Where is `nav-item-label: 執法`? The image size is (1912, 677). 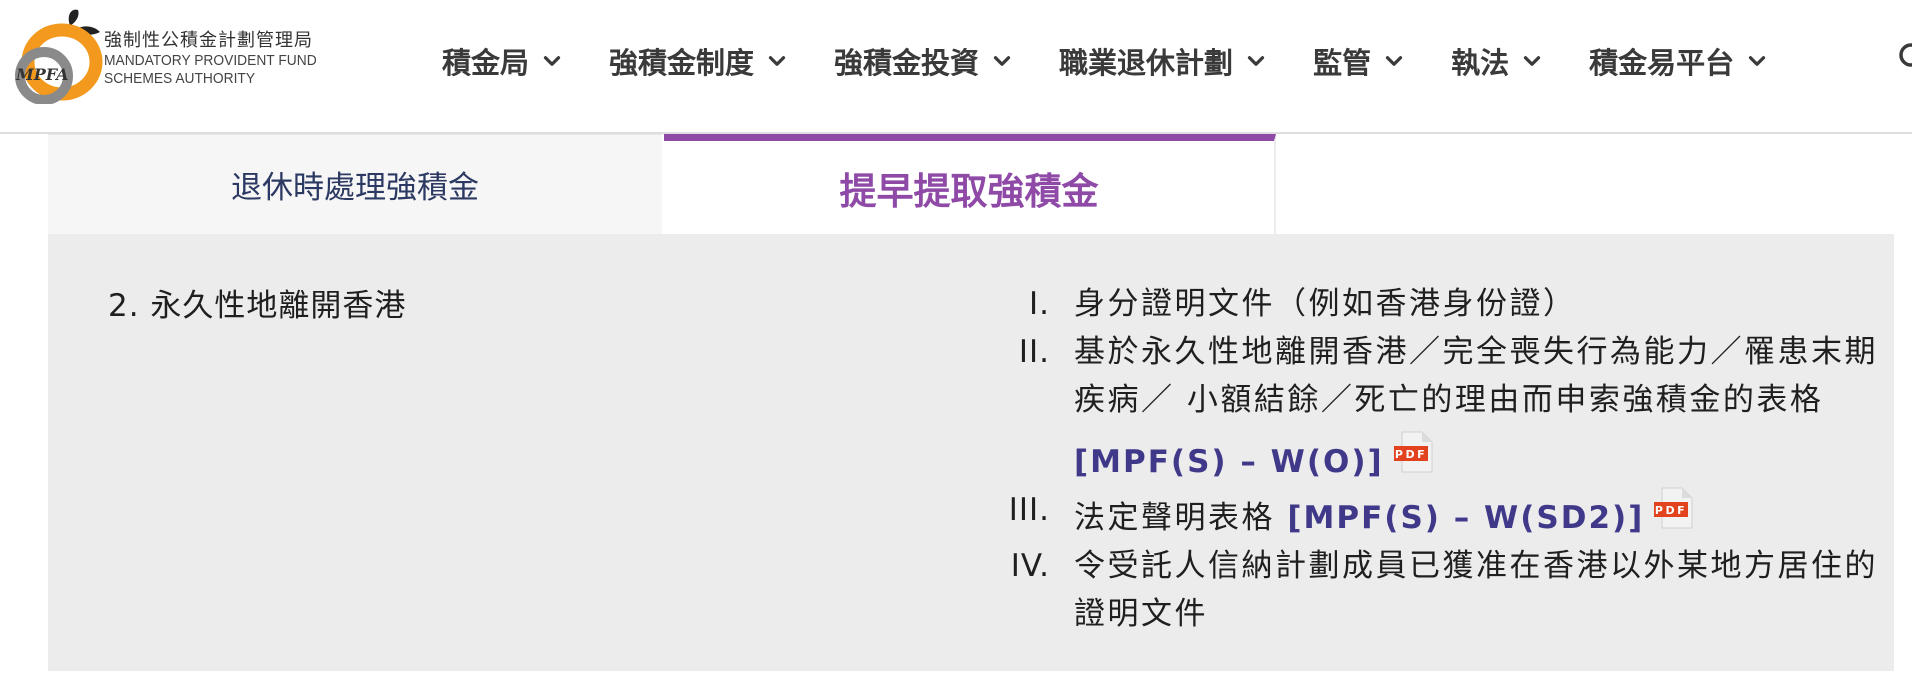 nav-item-label: 執法 is located at coordinates (1480, 63).